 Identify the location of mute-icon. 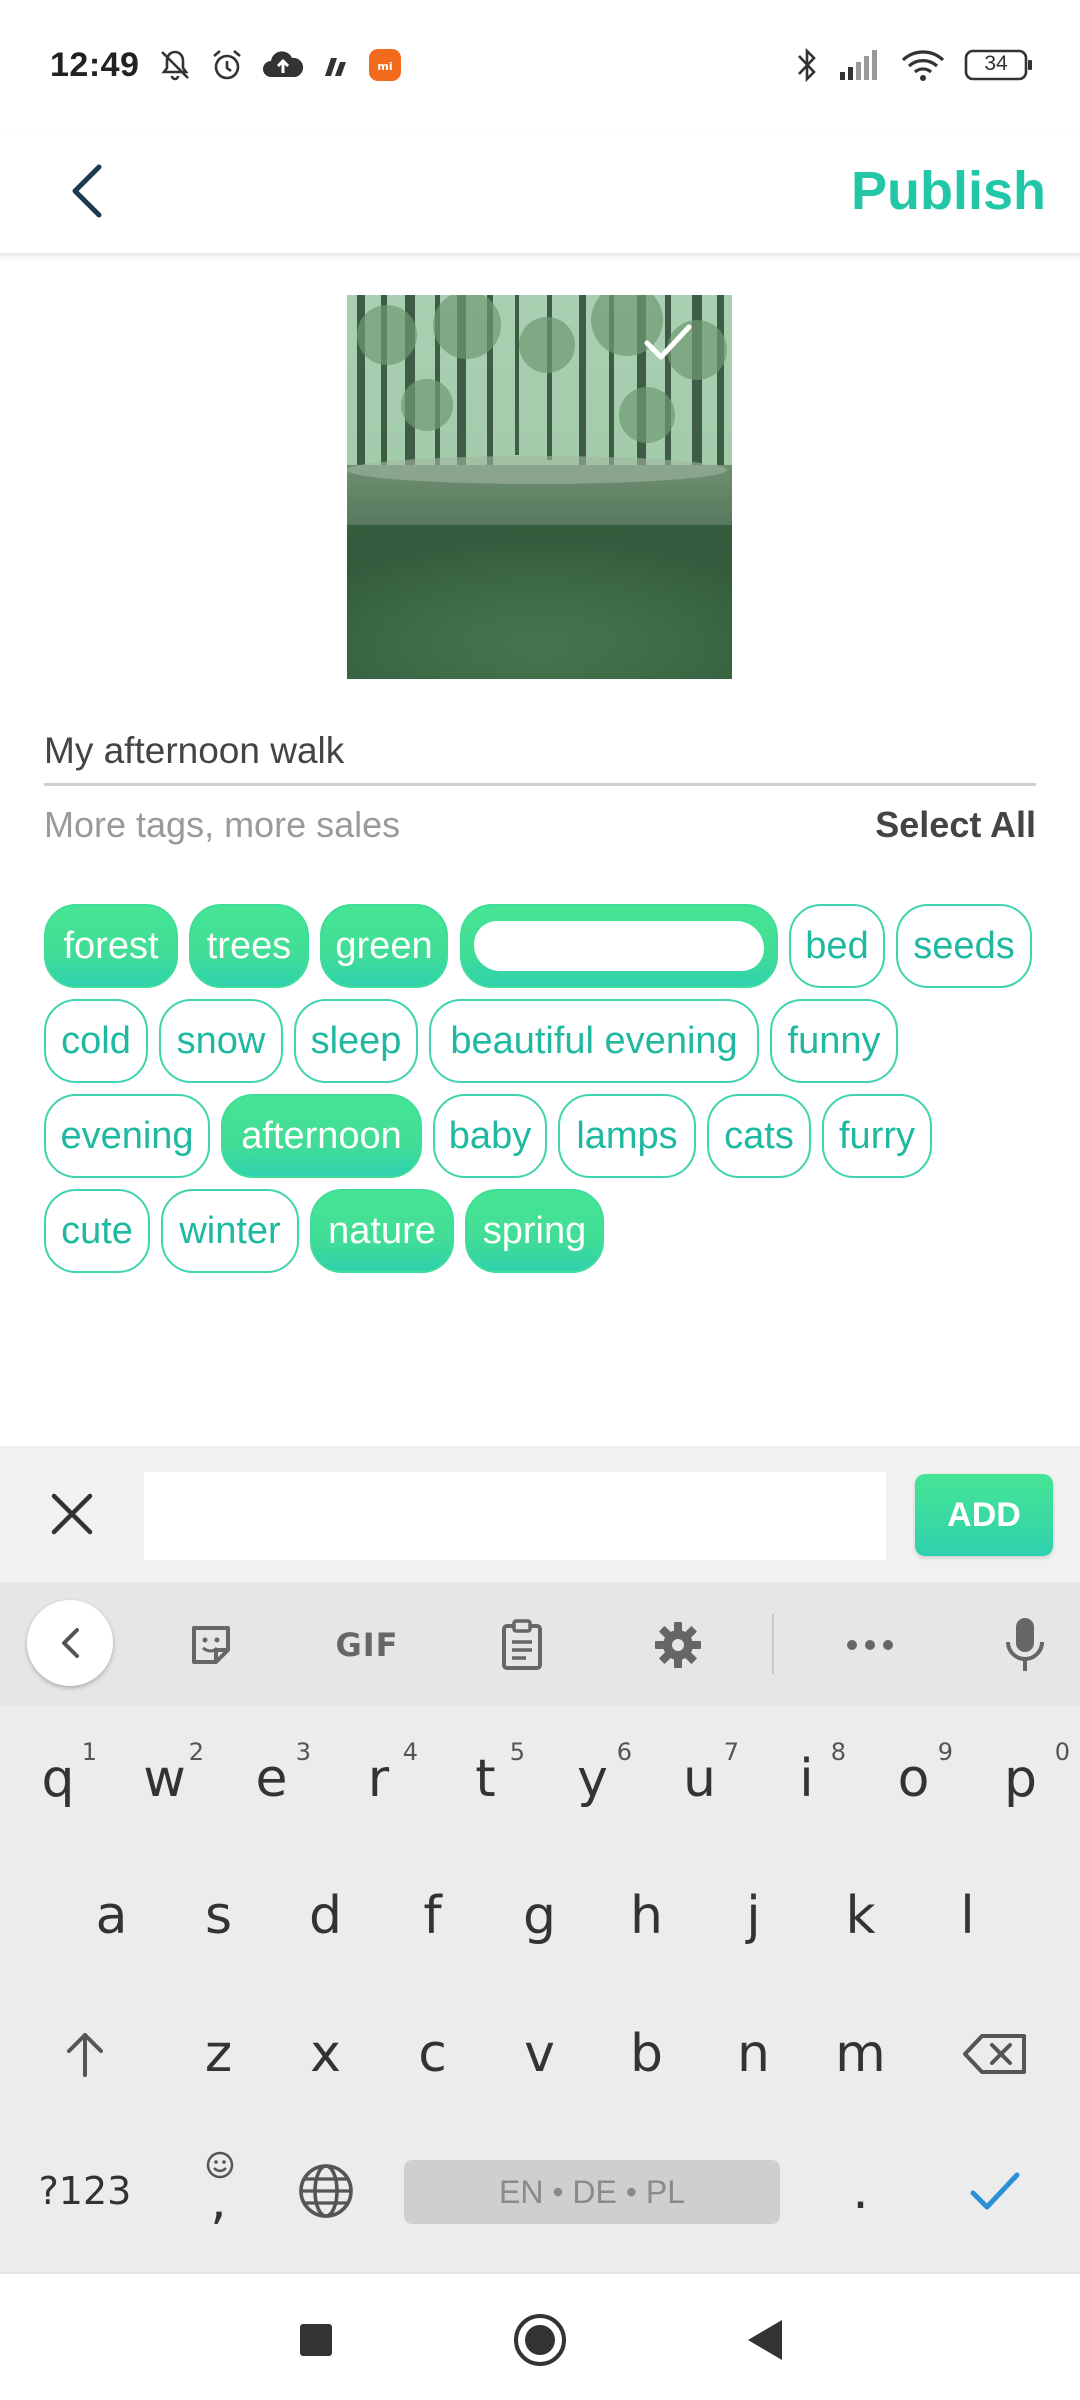
(175, 65).